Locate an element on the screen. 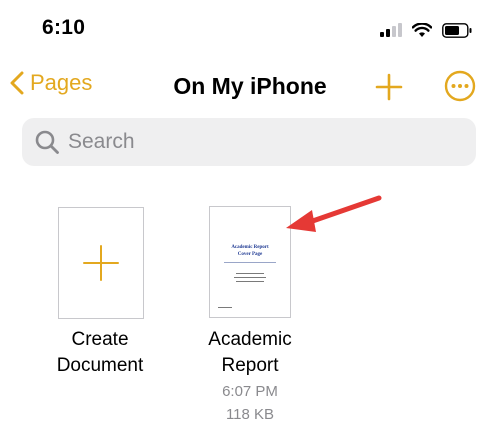 The height and width of the screenshot is (444, 500). search-input is located at coordinates (258, 142).